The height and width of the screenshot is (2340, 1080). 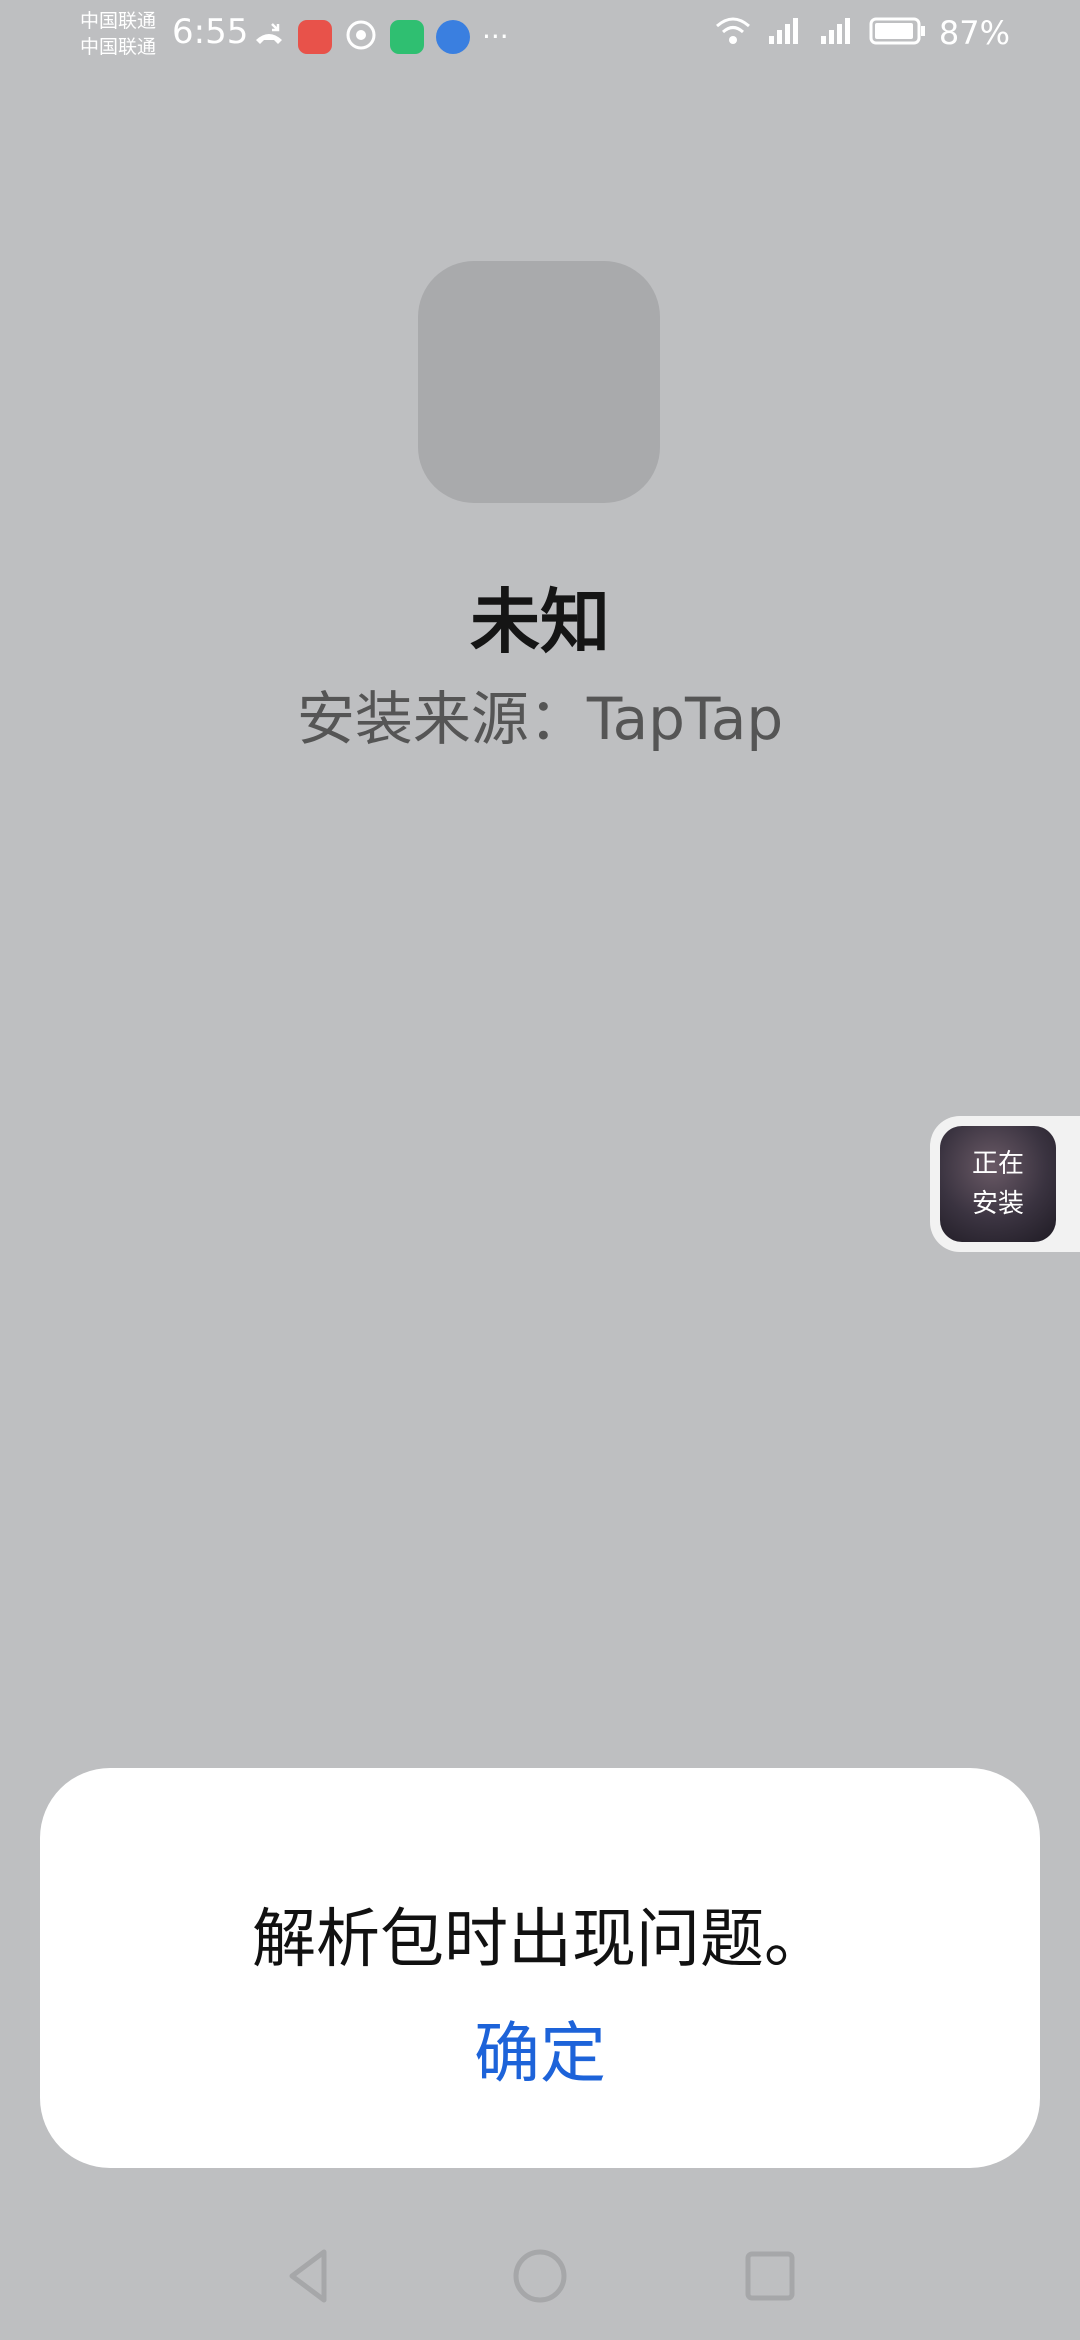 What do you see at coordinates (733, 33) in the screenshot?
I see `wifi-icon` at bounding box center [733, 33].